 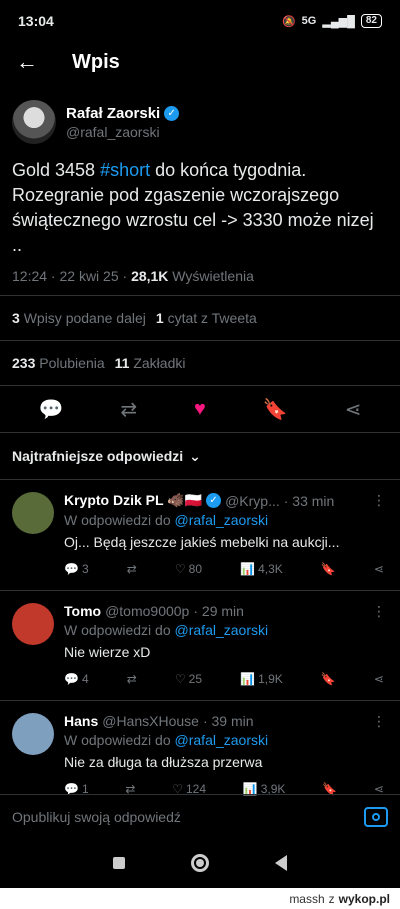 What do you see at coordinates (218, 611) in the screenshot?
I see `reply-time: · 29 min` at bounding box center [218, 611].